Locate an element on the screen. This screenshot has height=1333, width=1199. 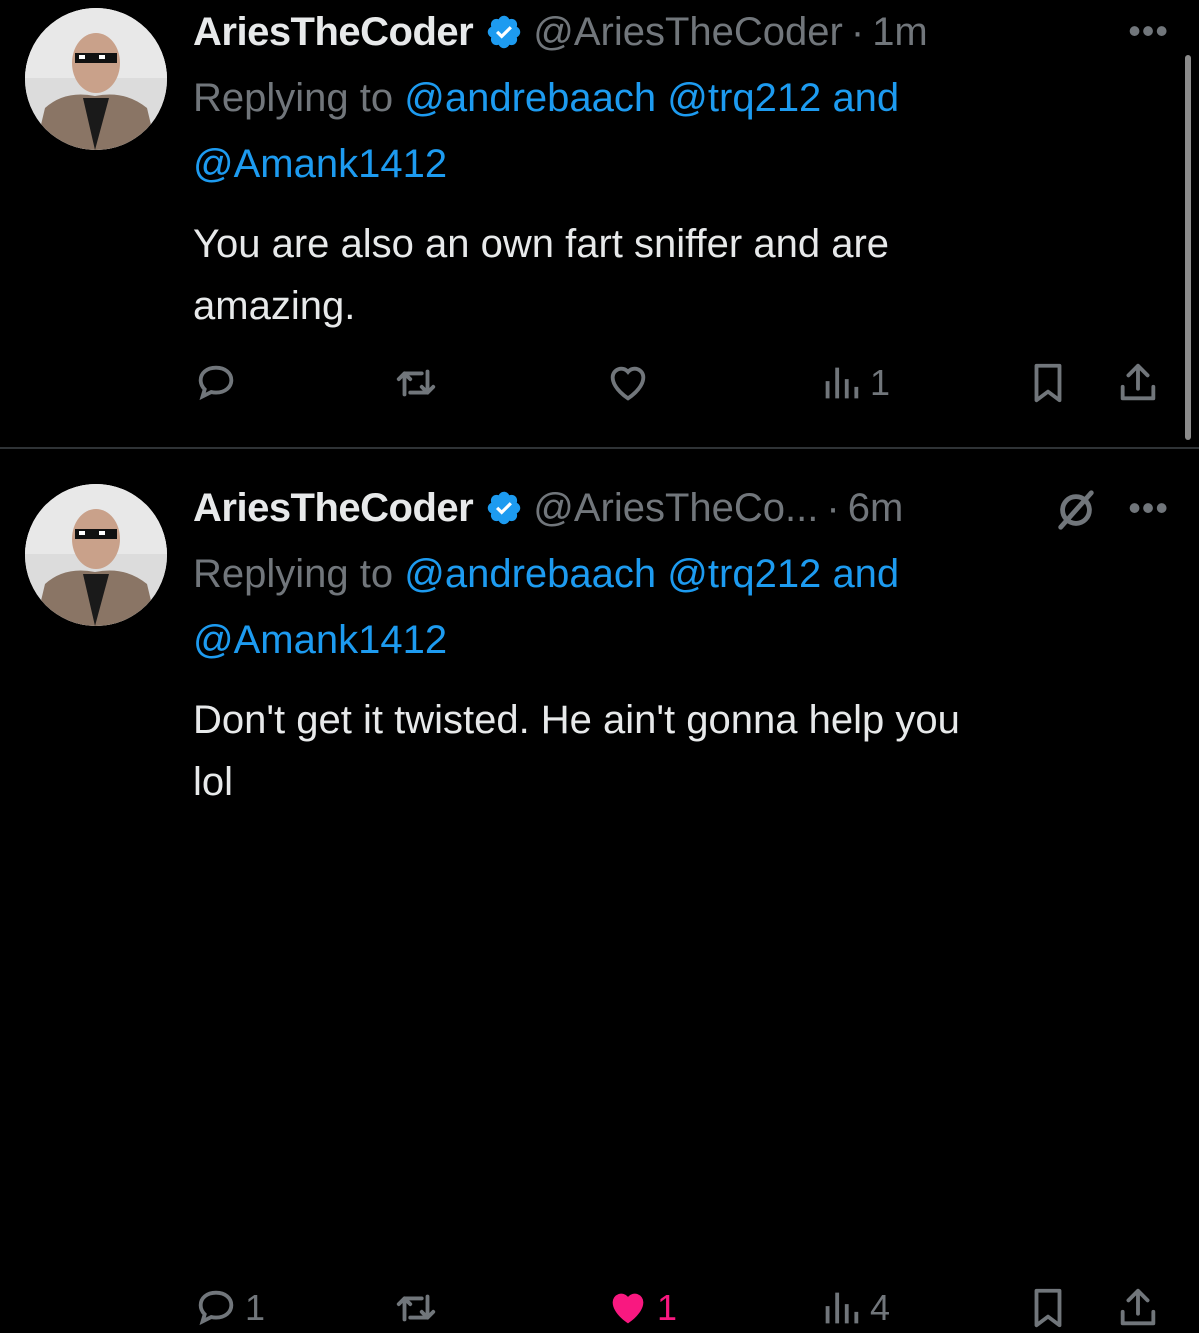
timestamp: 1m is located at coordinates (900, 32).